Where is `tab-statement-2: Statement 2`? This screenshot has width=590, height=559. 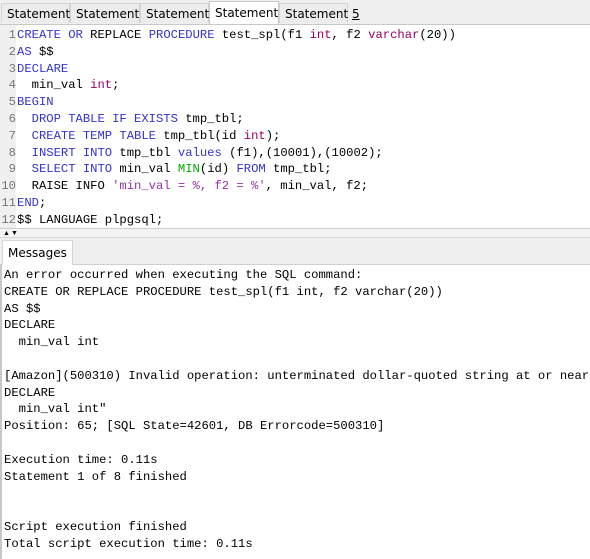 tab-statement-2: Statement 2 is located at coordinates (110, 13).